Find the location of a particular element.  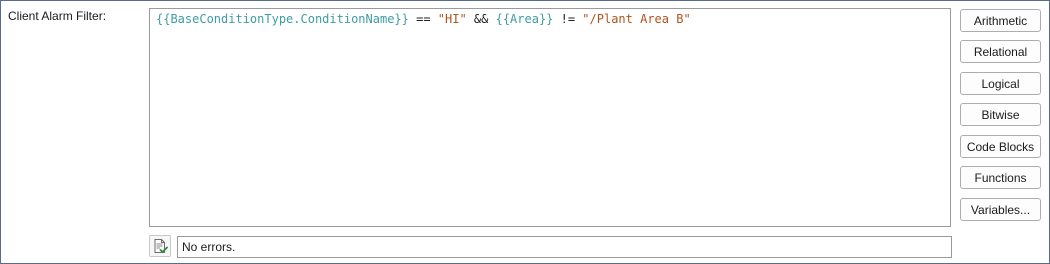

logical-button: Logical is located at coordinates (1000, 83).